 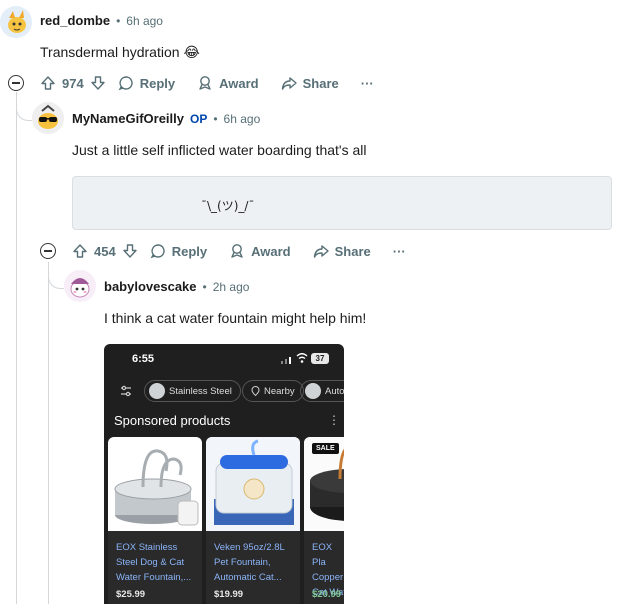 What do you see at coordinates (156, 487) in the screenshot?
I see `steel-fountain-image` at bounding box center [156, 487].